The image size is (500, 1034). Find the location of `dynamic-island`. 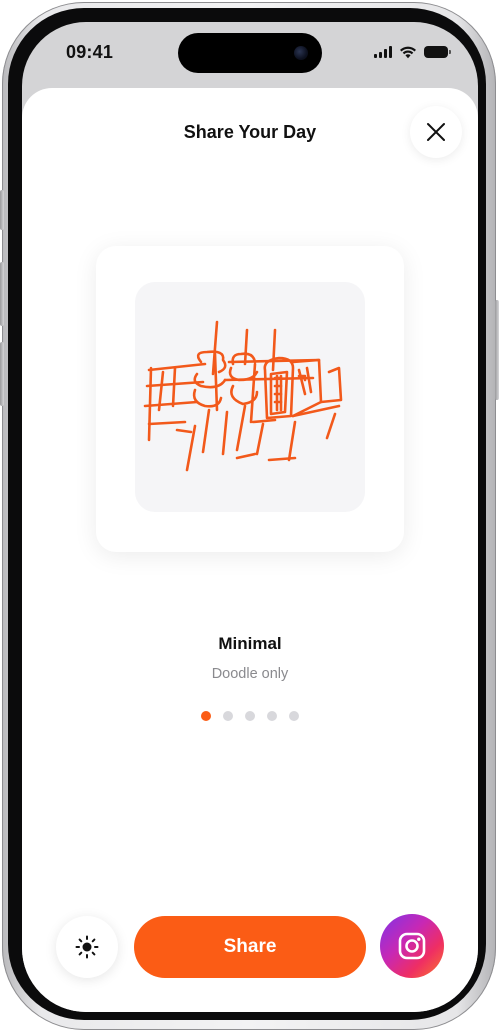

dynamic-island is located at coordinates (250, 53).